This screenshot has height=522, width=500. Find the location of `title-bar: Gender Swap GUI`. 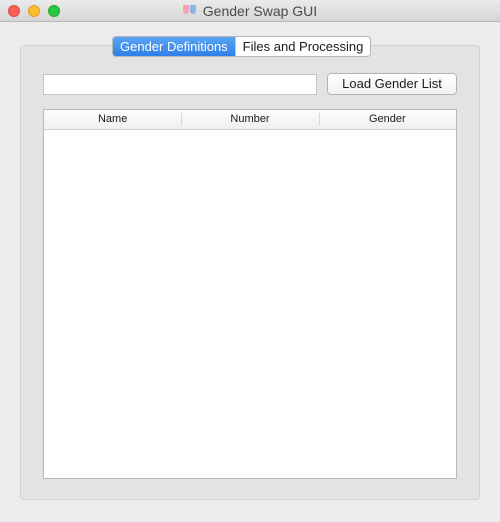

title-bar: Gender Swap GUI is located at coordinates (250, 11).